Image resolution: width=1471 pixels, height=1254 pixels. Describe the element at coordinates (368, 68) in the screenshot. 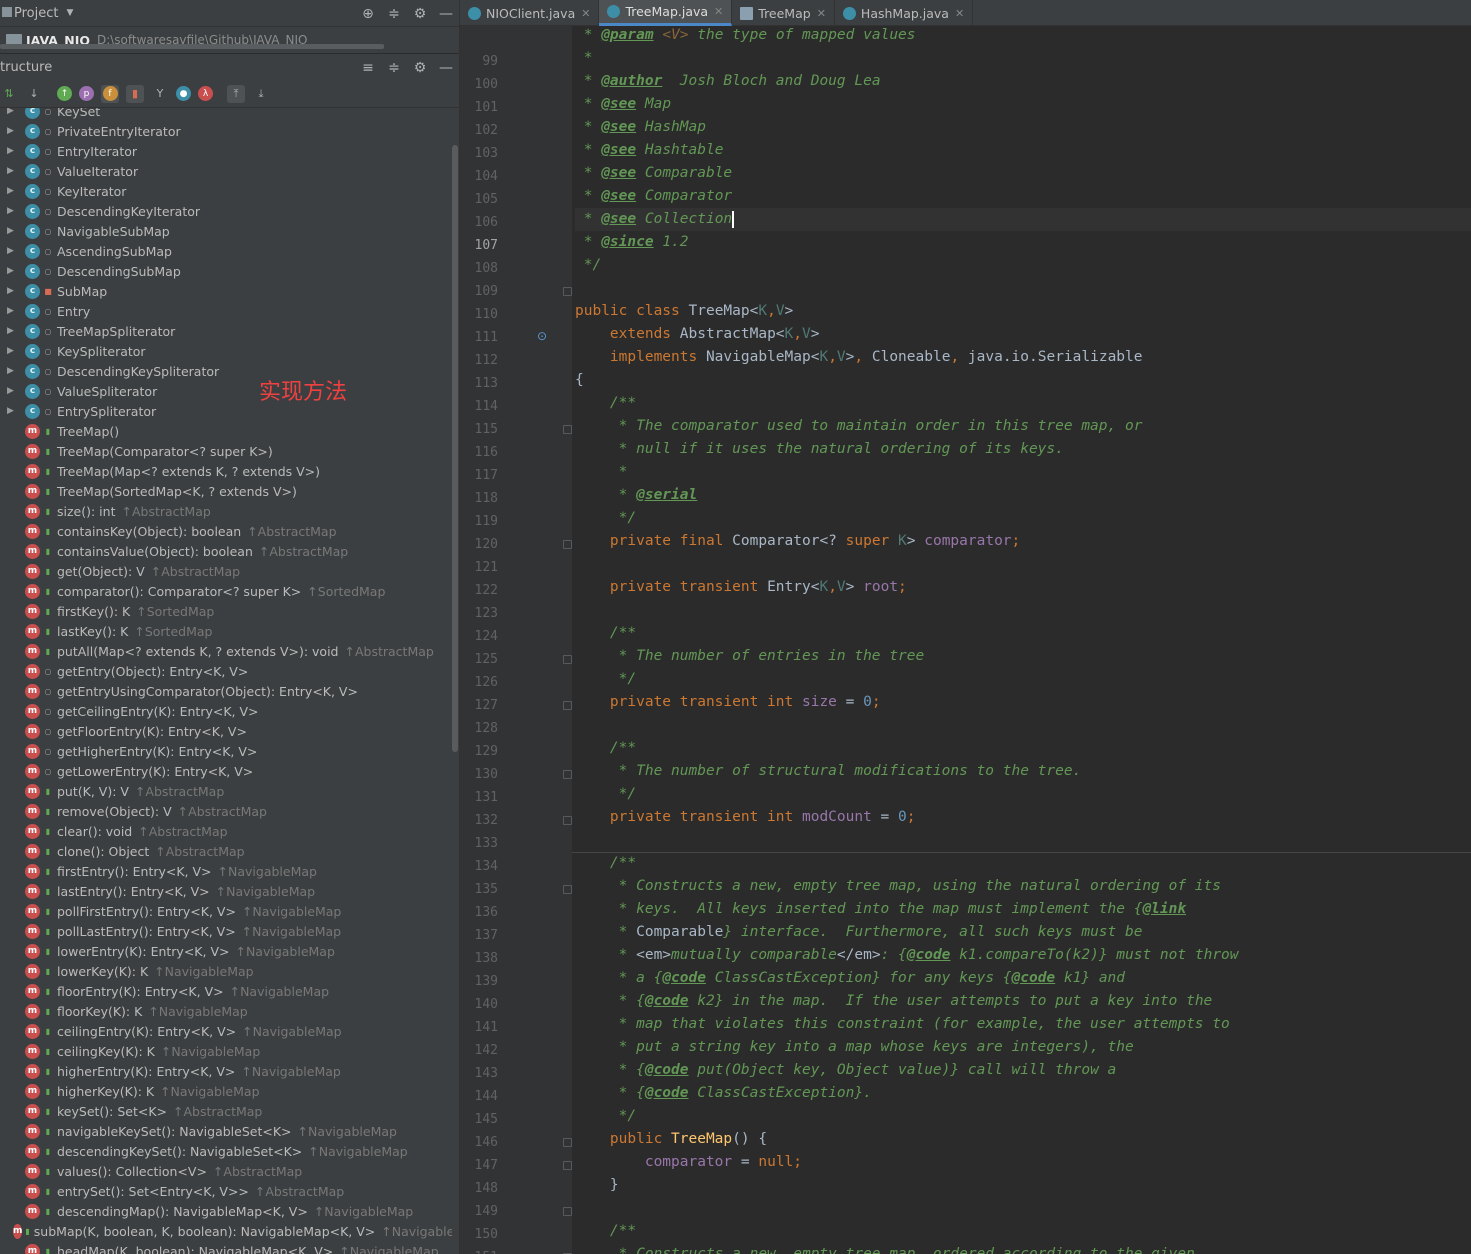

I see `expand-all-icon: ≡` at that location.